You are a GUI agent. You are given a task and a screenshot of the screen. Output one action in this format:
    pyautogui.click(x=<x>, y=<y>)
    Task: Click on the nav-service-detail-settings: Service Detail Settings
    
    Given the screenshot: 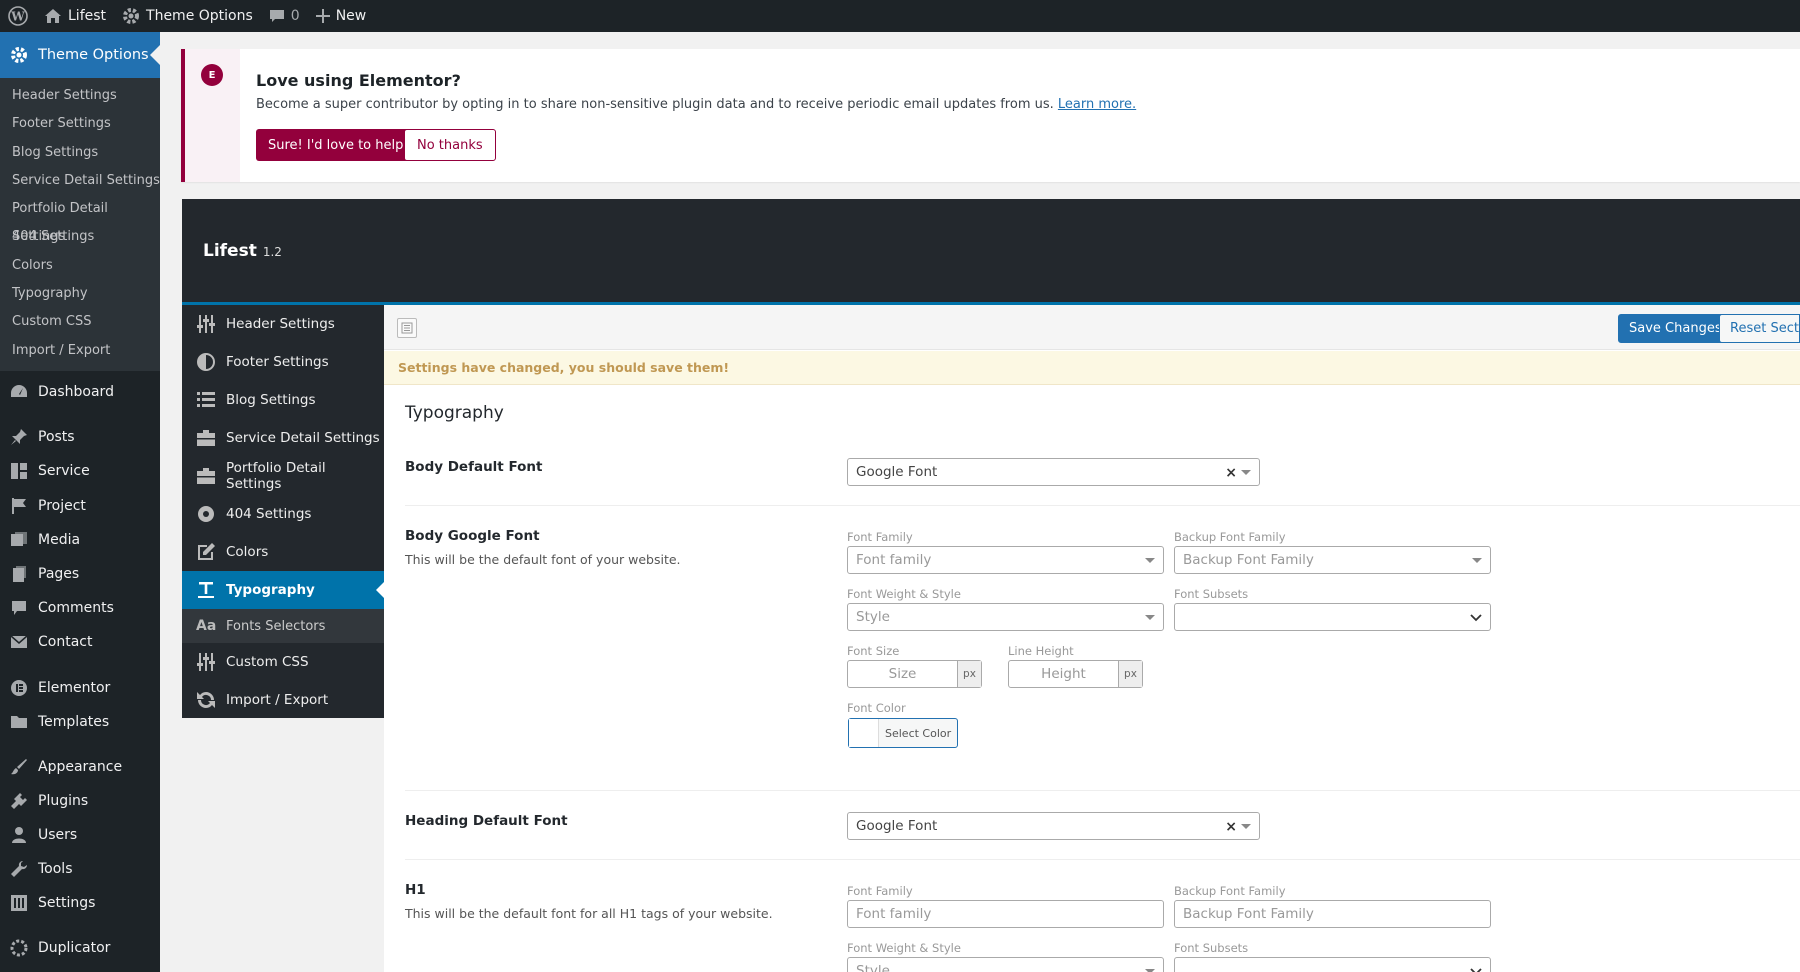 What is the action you would take?
    pyautogui.click(x=283, y=438)
    